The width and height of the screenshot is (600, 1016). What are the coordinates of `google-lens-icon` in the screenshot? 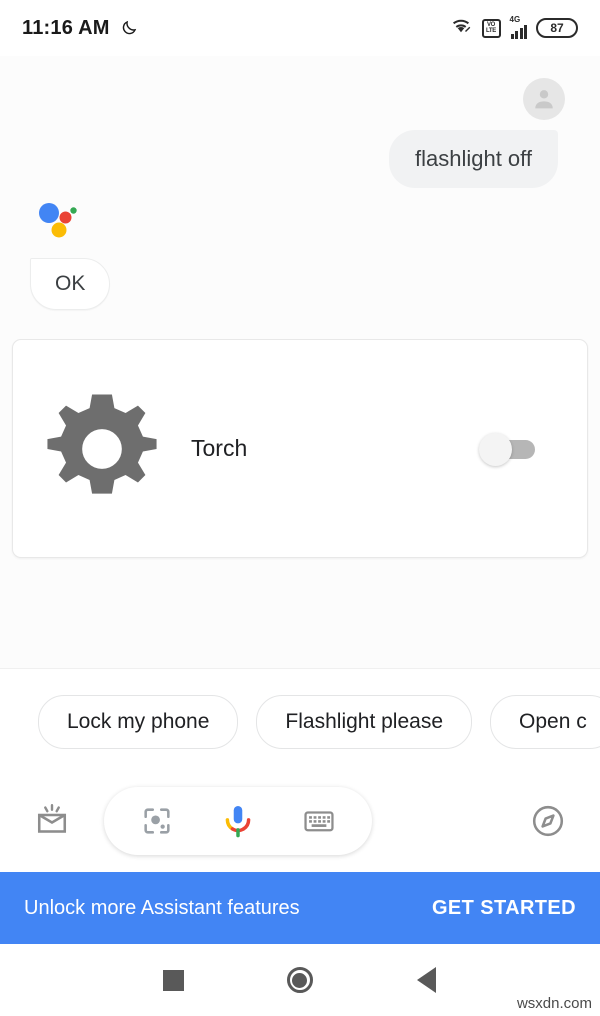 It's located at (157, 821).